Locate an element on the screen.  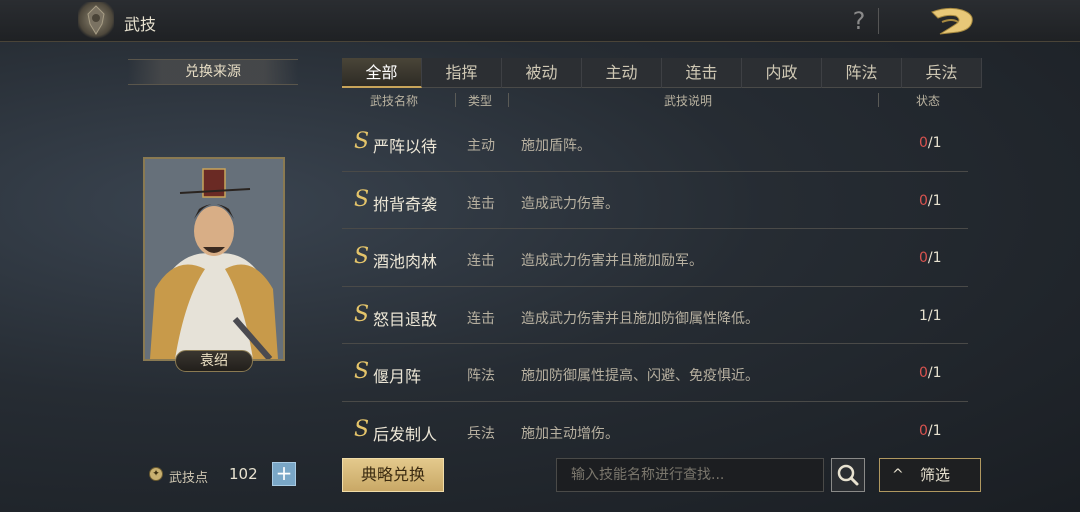
tab-formation: 阵法 is located at coordinates (862, 73).